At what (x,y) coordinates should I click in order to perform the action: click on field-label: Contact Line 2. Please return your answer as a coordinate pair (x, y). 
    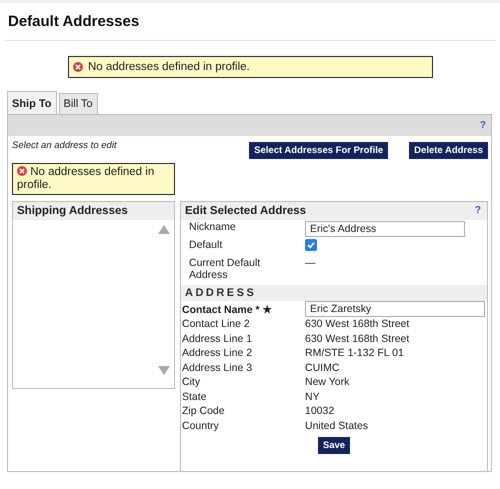
    Looking at the image, I should click on (216, 324).